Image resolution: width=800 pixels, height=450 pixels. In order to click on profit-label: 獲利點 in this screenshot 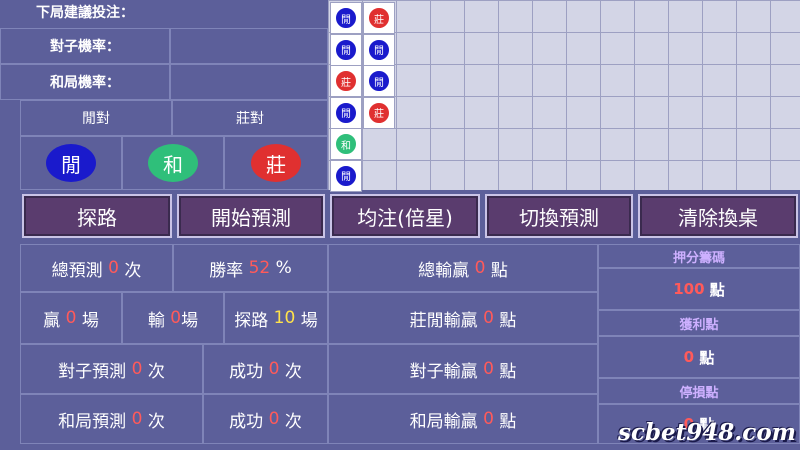, I will do `click(699, 323)`.